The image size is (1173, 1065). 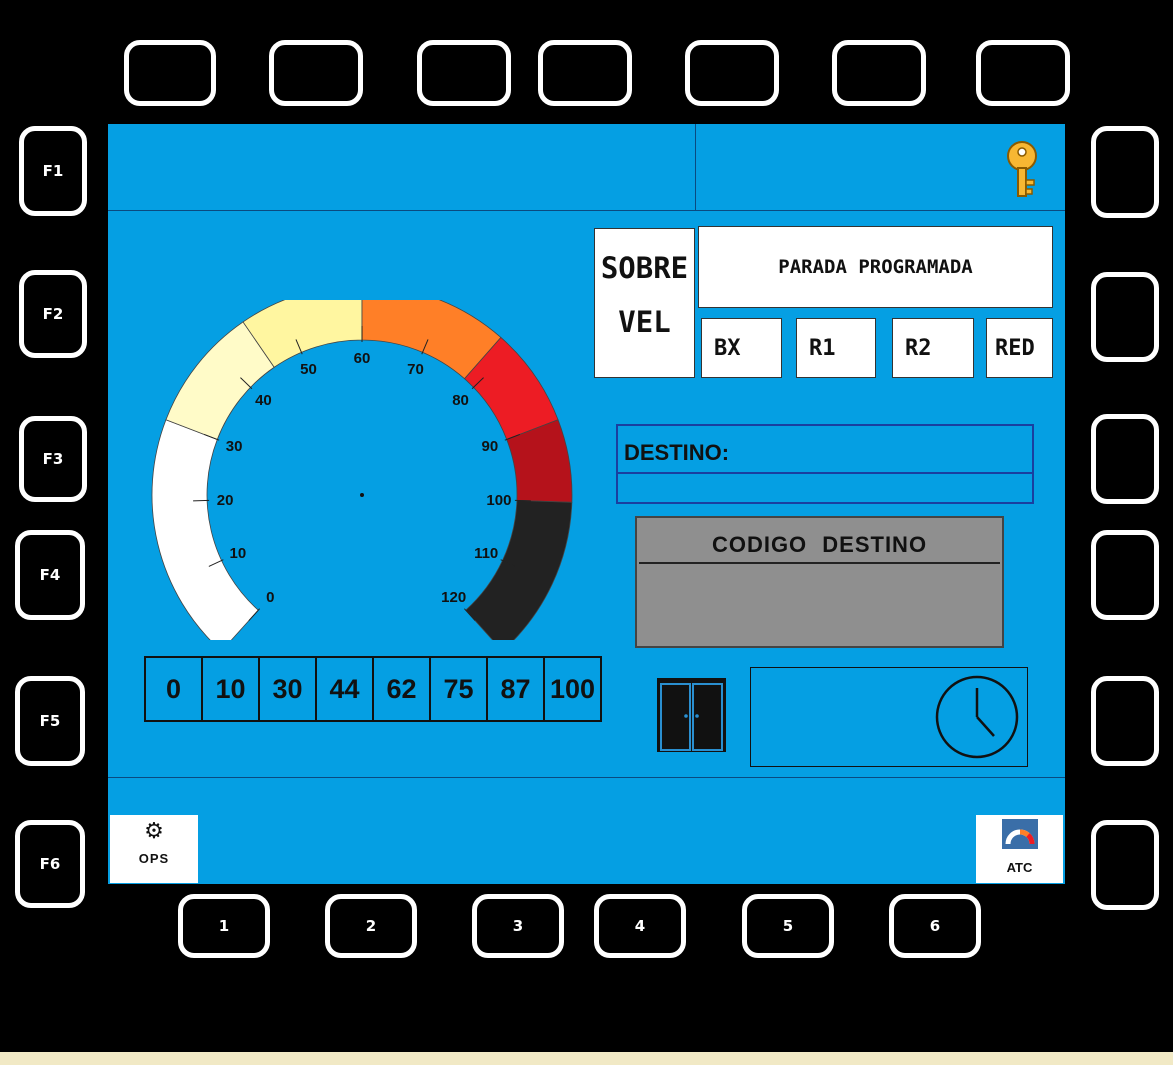 I want to click on destination-code-divider, so click(x=819, y=563).